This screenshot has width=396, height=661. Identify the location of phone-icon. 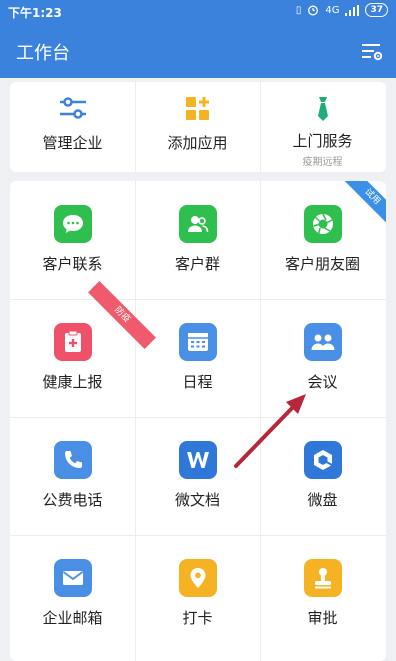
(72, 460).